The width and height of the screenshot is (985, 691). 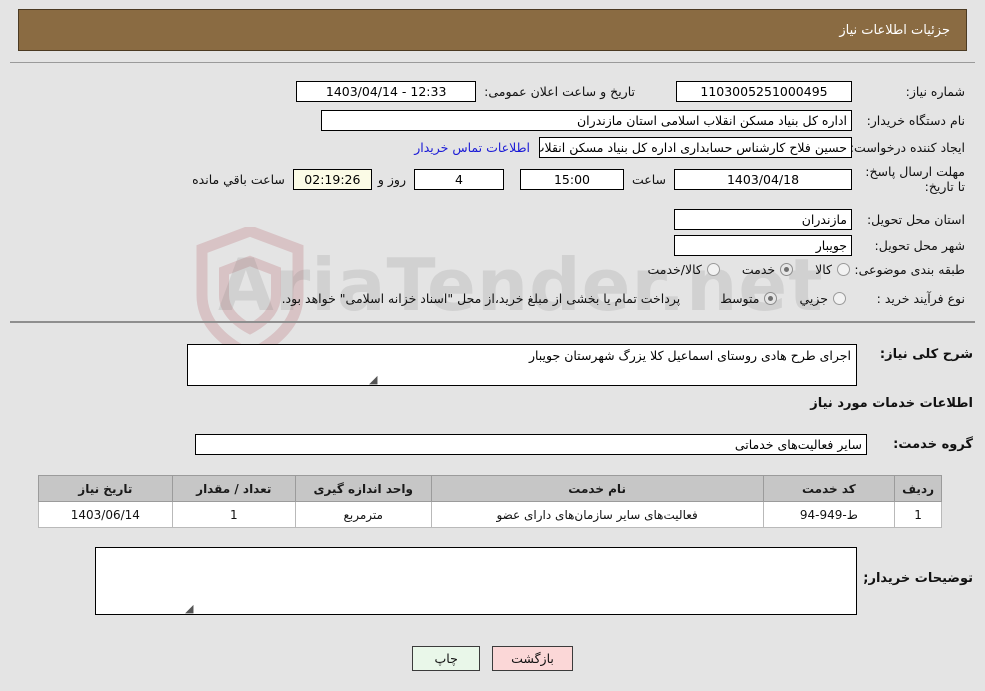 I want to click on back-button: بازگشت, so click(x=532, y=658).